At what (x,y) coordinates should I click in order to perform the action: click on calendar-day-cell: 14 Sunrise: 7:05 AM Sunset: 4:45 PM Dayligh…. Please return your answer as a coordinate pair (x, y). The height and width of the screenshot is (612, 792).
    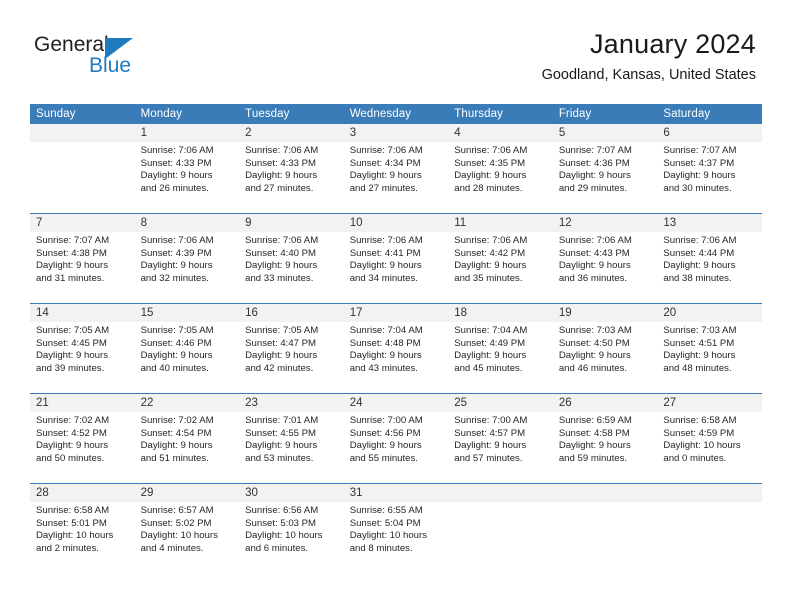
    Looking at the image, I should click on (82, 348).